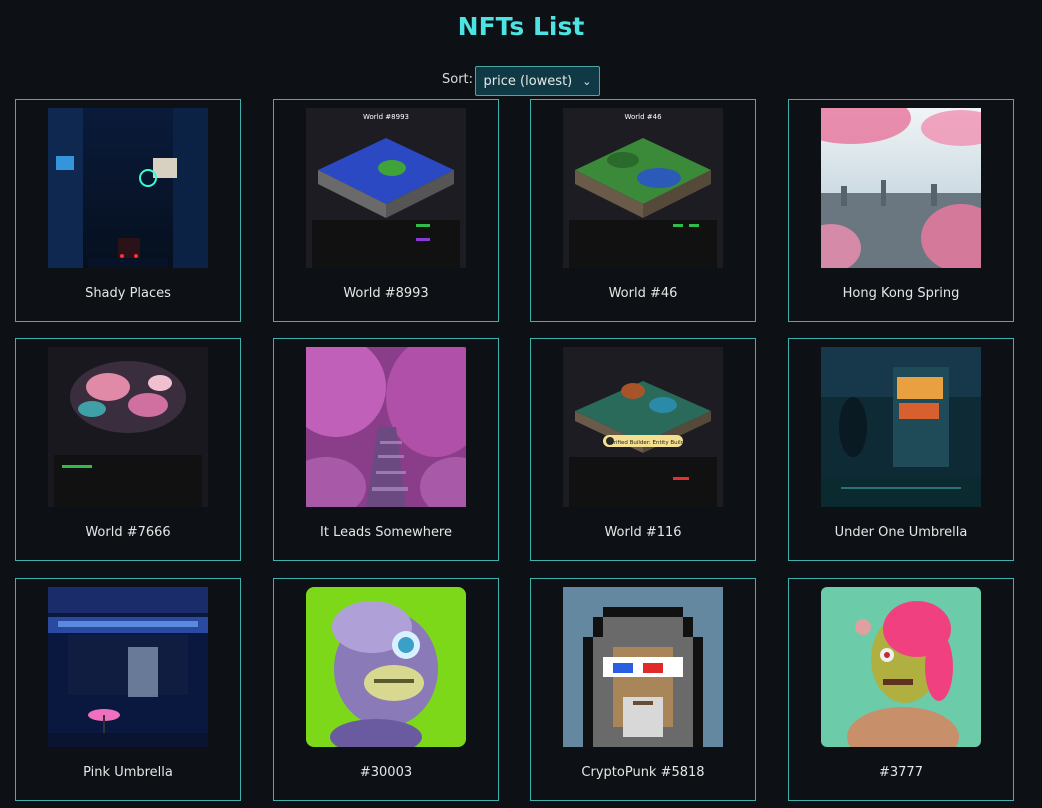  I want to click on nft-title: Shady Places, so click(128, 293).